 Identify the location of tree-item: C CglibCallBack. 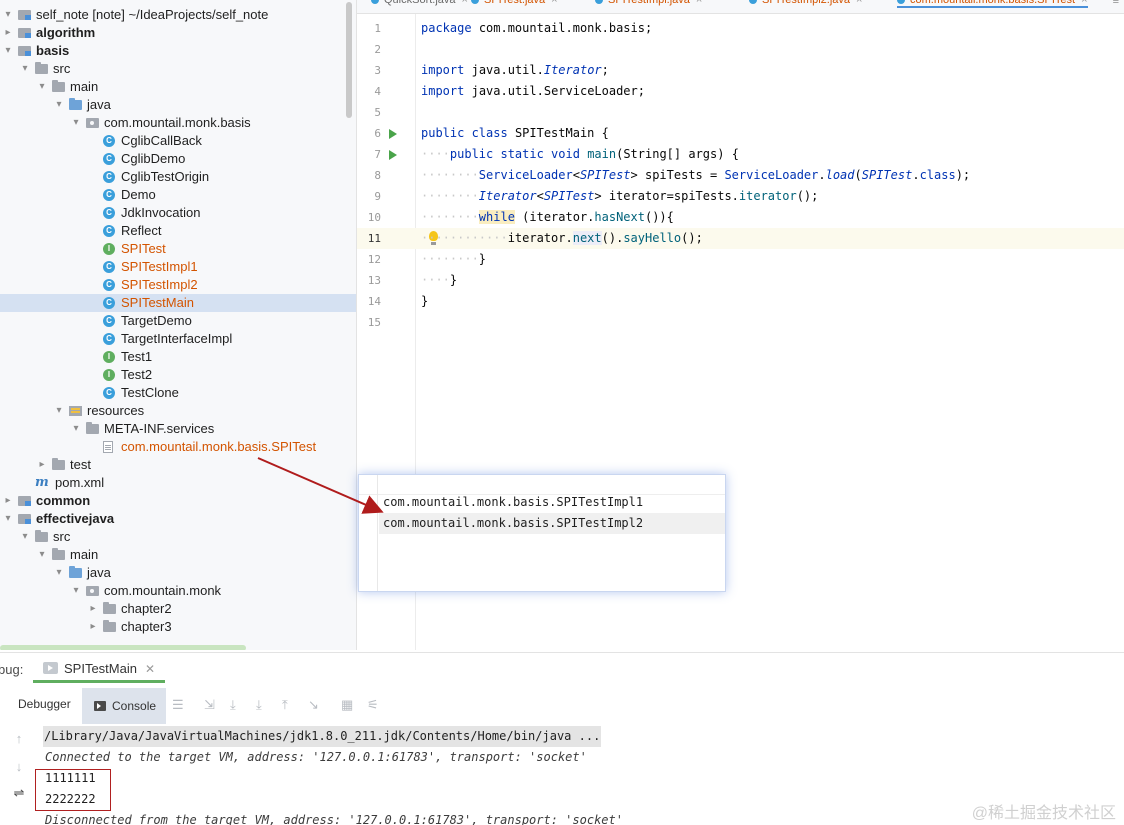
(178, 141).